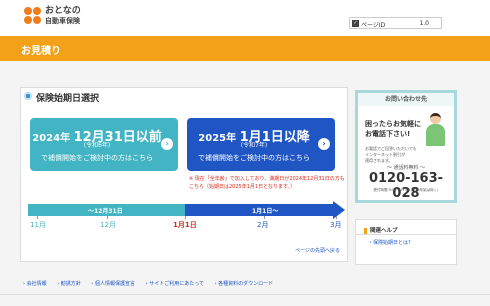 Image resolution: width=490 pixels, height=306 pixels. I want to click on contact-headline-2: お電話下さい!, so click(388, 134).